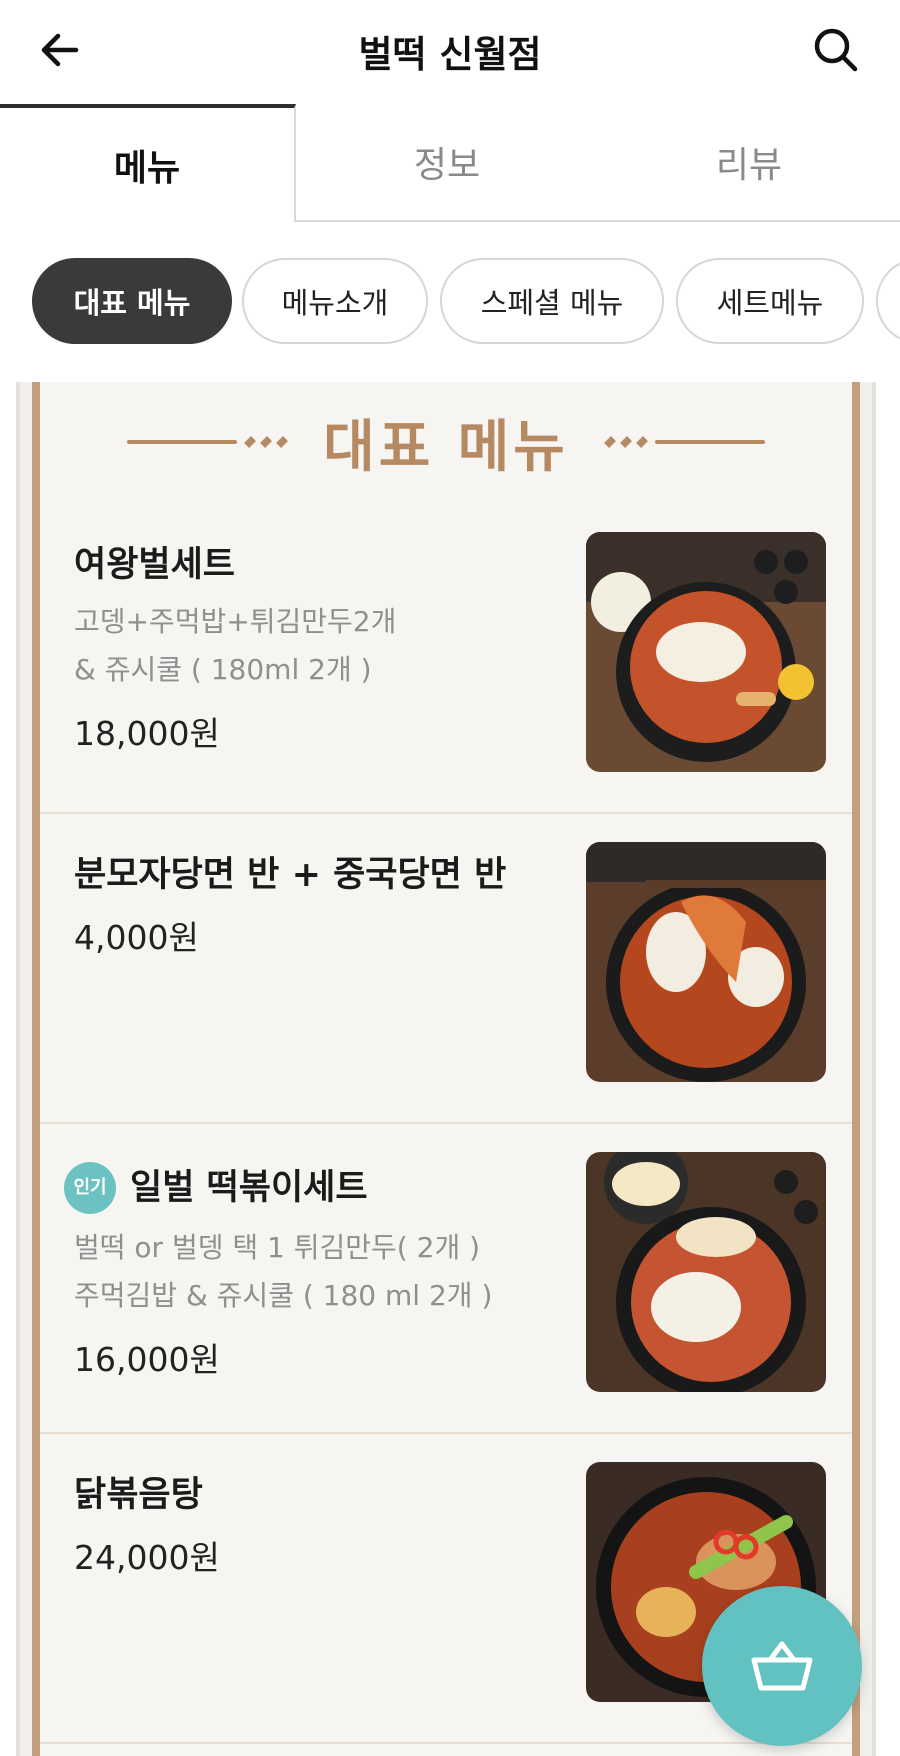 The image size is (900, 1756). I want to click on menu-item-name: 인기 일벌 떡볶이세트, so click(299, 1188).